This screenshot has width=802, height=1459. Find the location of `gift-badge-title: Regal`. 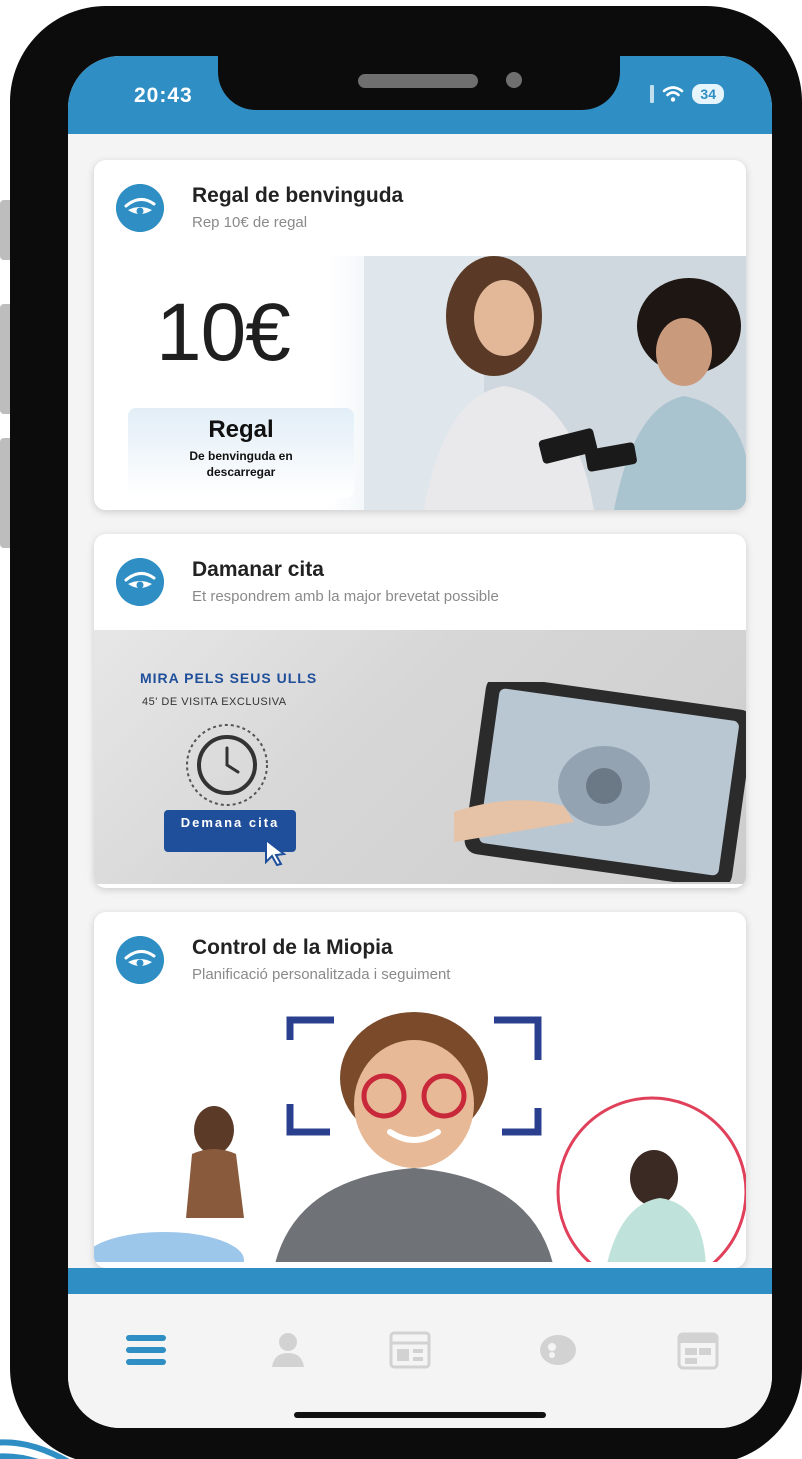

gift-badge-title: Regal is located at coordinates (241, 429).